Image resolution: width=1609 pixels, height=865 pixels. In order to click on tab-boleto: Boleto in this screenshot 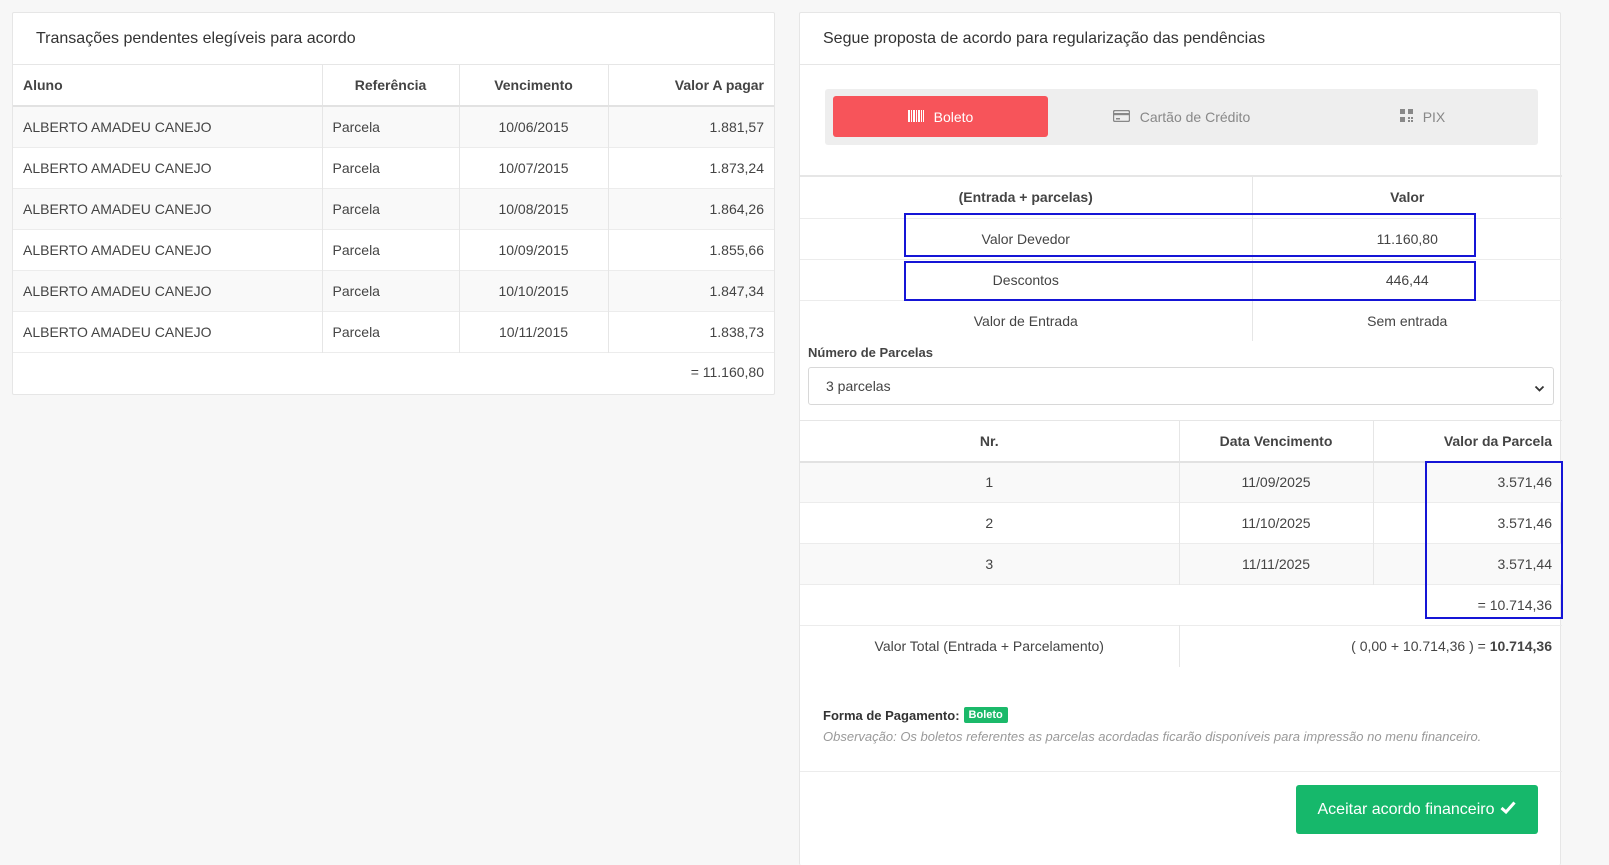, I will do `click(940, 116)`.